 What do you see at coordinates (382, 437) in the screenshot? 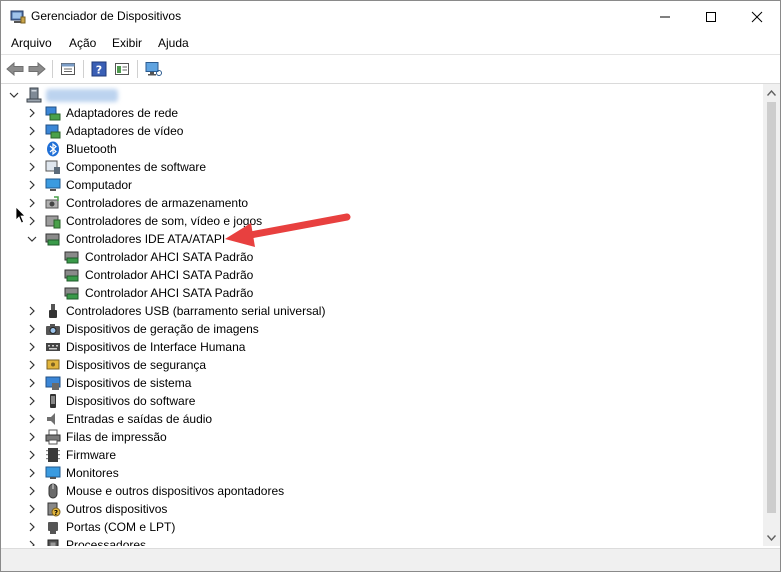
I see `tree-category-printer: Filas de impressão` at bounding box center [382, 437].